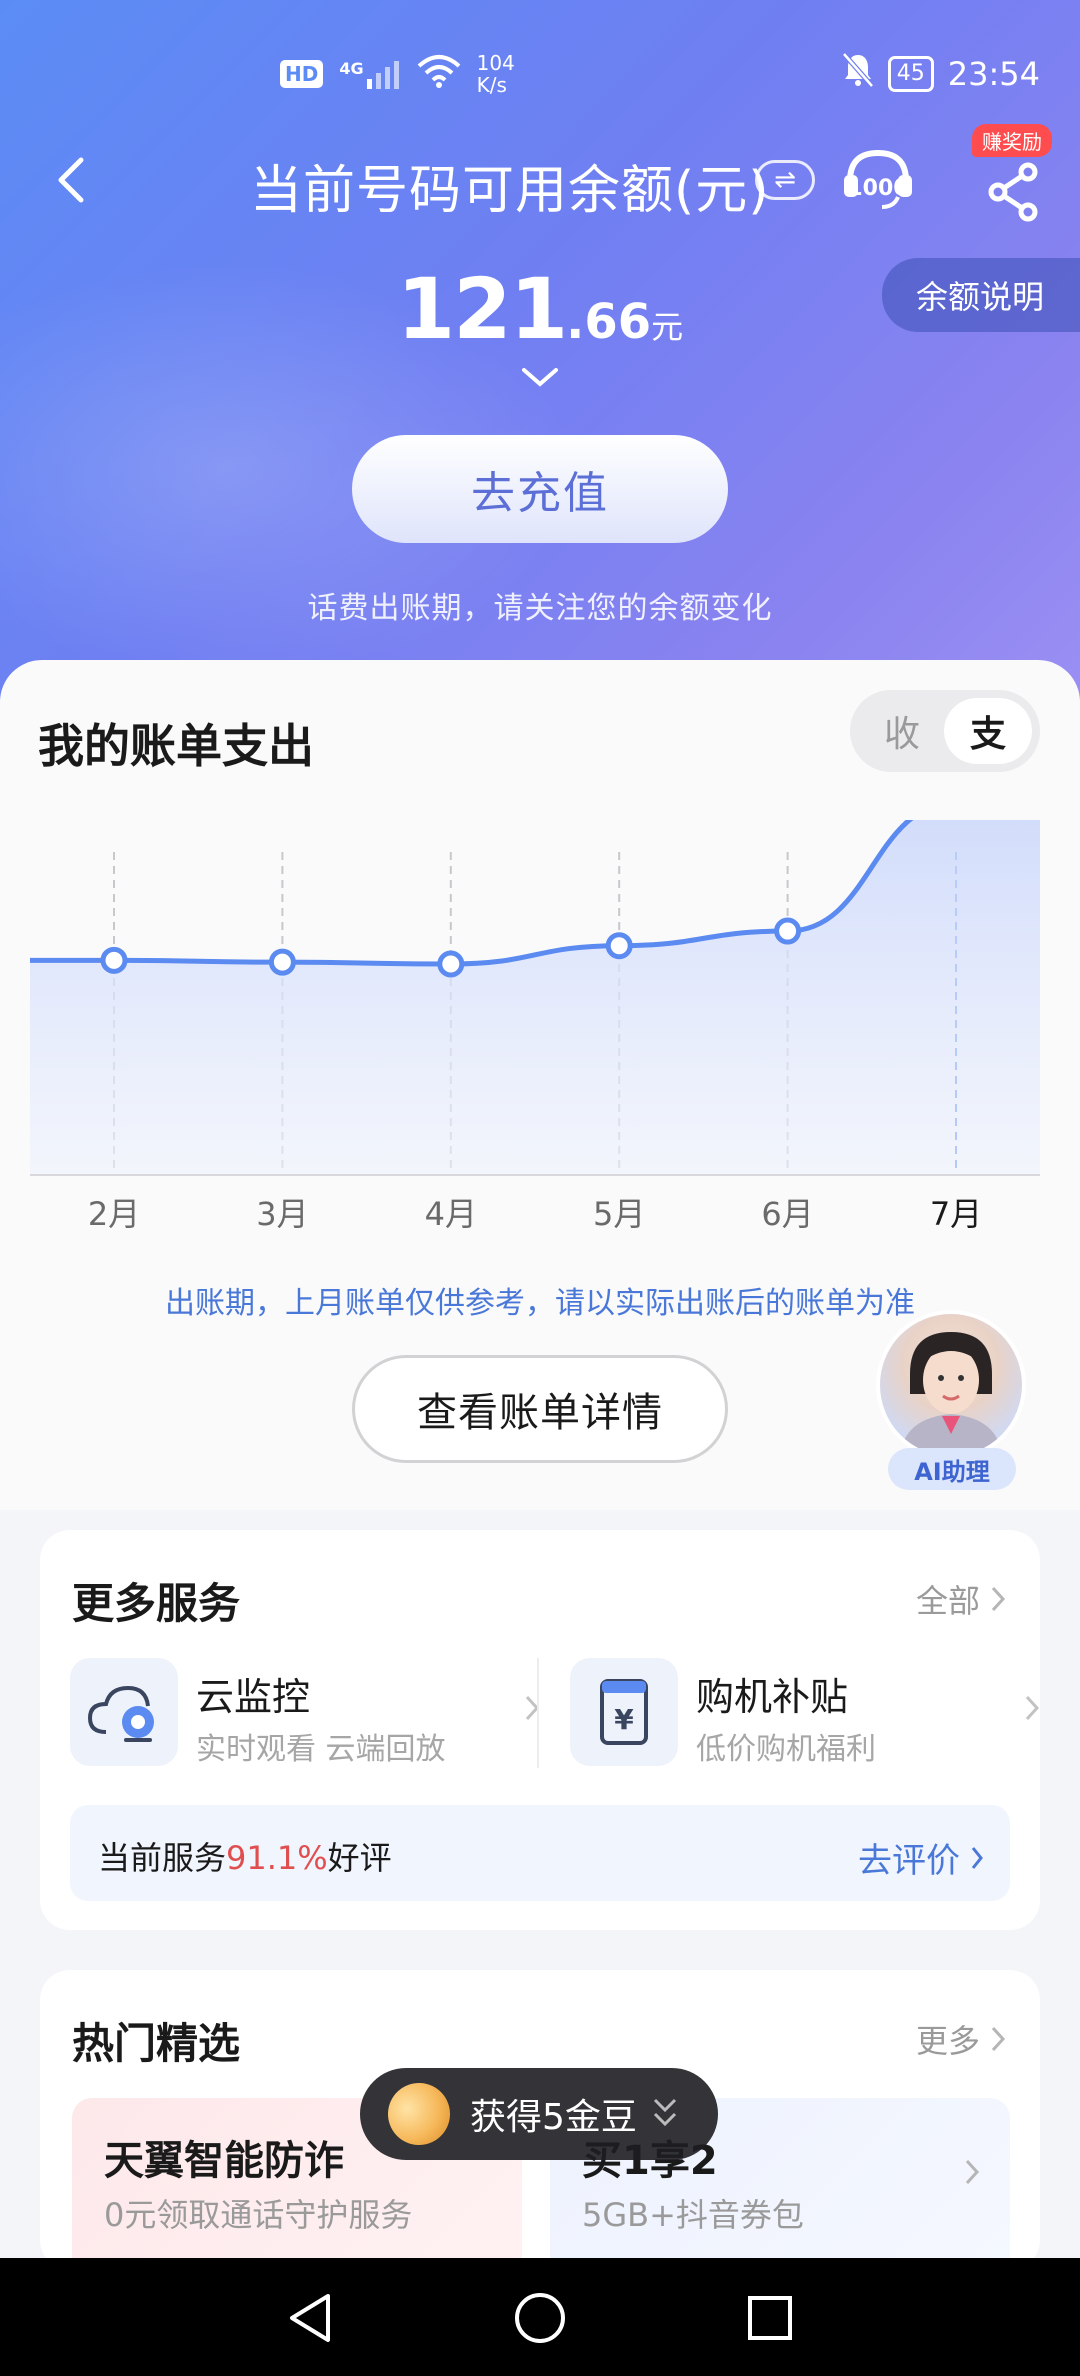 This screenshot has height=2376, width=1080. I want to click on recharge-button: 去充值, so click(540, 489).